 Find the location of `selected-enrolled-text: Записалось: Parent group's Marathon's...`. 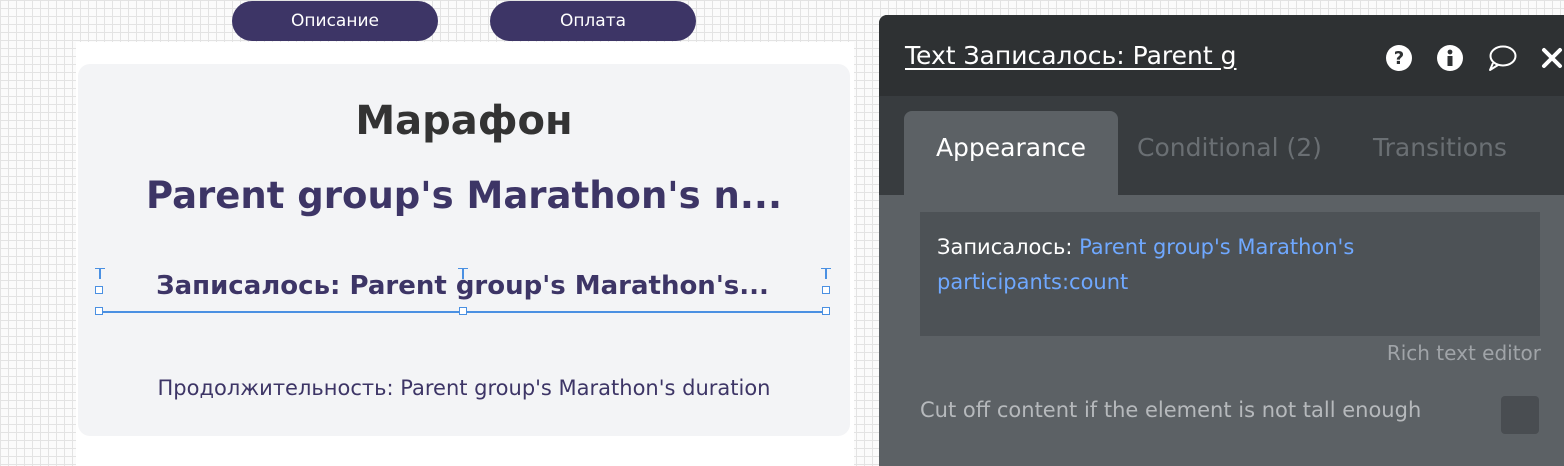

selected-enrolled-text: Записалось: Parent group's Marathon's... is located at coordinates (463, 291).